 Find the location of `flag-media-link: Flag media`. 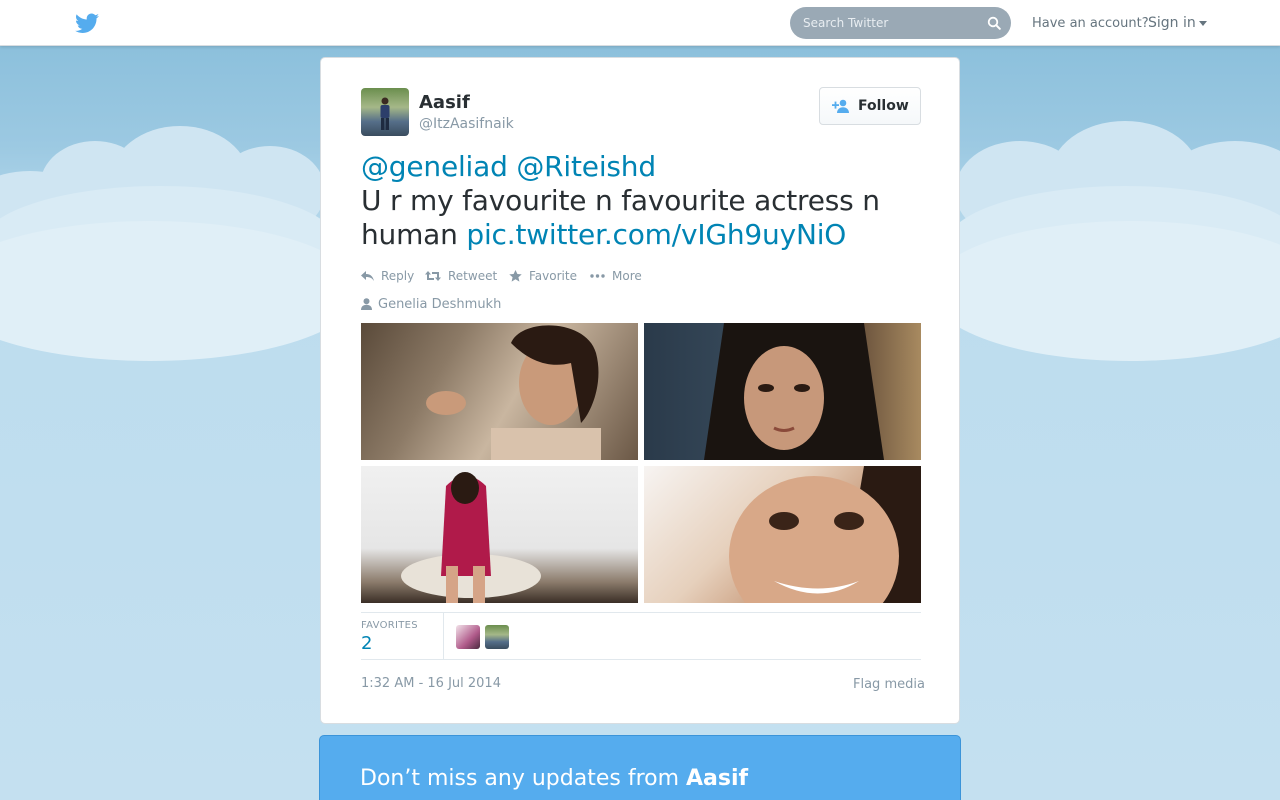

flag-media-link: Flag media is located at coordinates (889, 684).